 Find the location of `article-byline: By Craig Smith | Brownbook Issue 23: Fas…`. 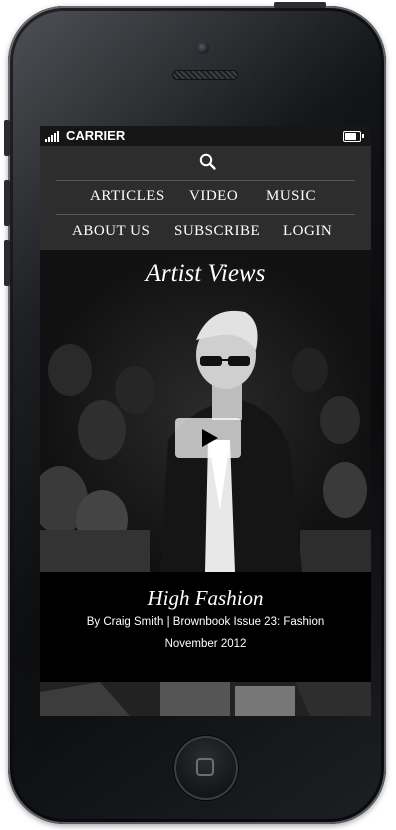

article-byline: By Craig Smith | Brownbook Issue 23: Fas… is located at coordinates (205, 622).